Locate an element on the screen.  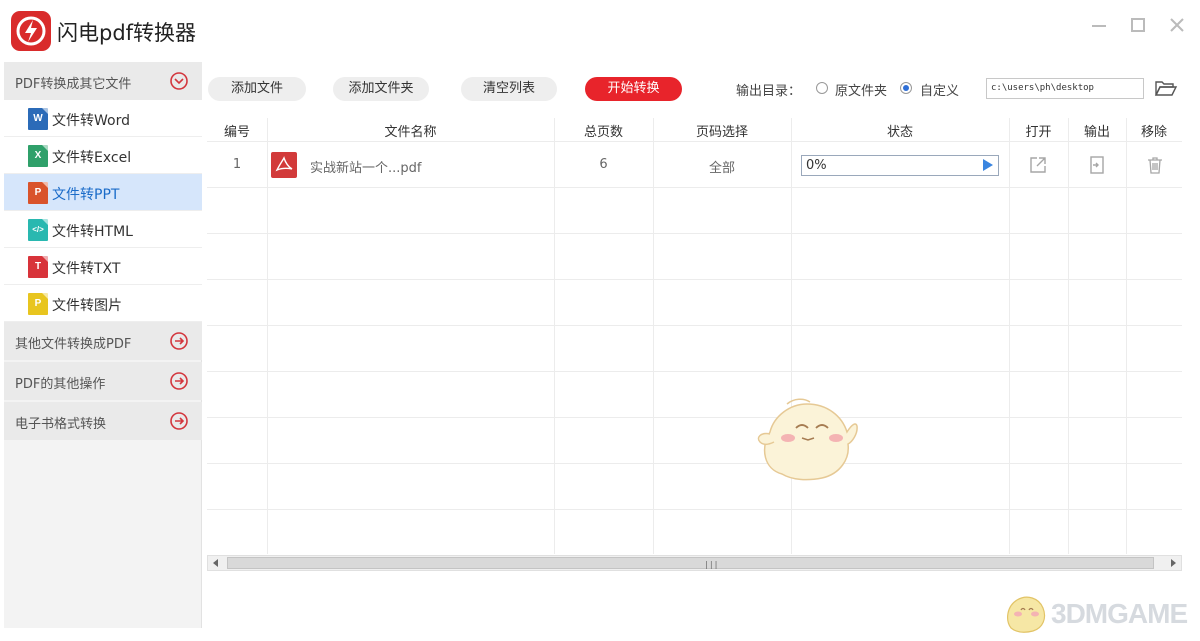
sidebar-group-ebook: 电子书格式转换 is located at coordinates (103, 421).